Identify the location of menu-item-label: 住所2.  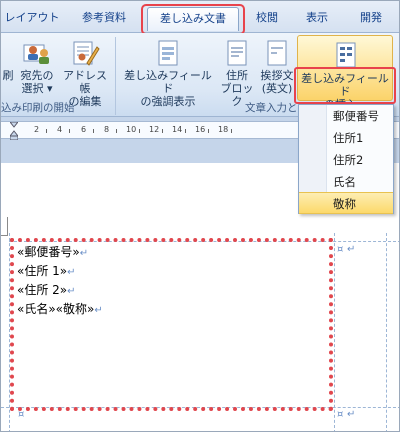
(348, 160).